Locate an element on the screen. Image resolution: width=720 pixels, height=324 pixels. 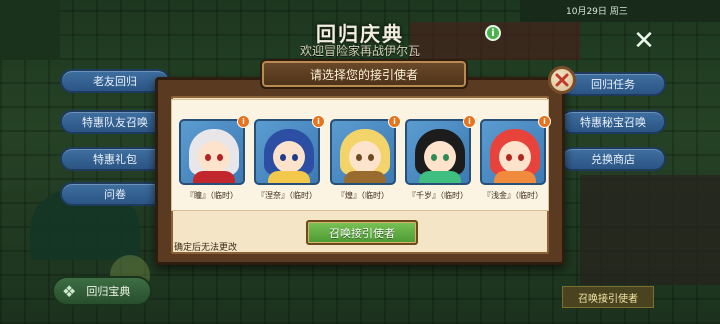
menu-exchange-shop: 兑换商店 is located at coordinates (613, 159).